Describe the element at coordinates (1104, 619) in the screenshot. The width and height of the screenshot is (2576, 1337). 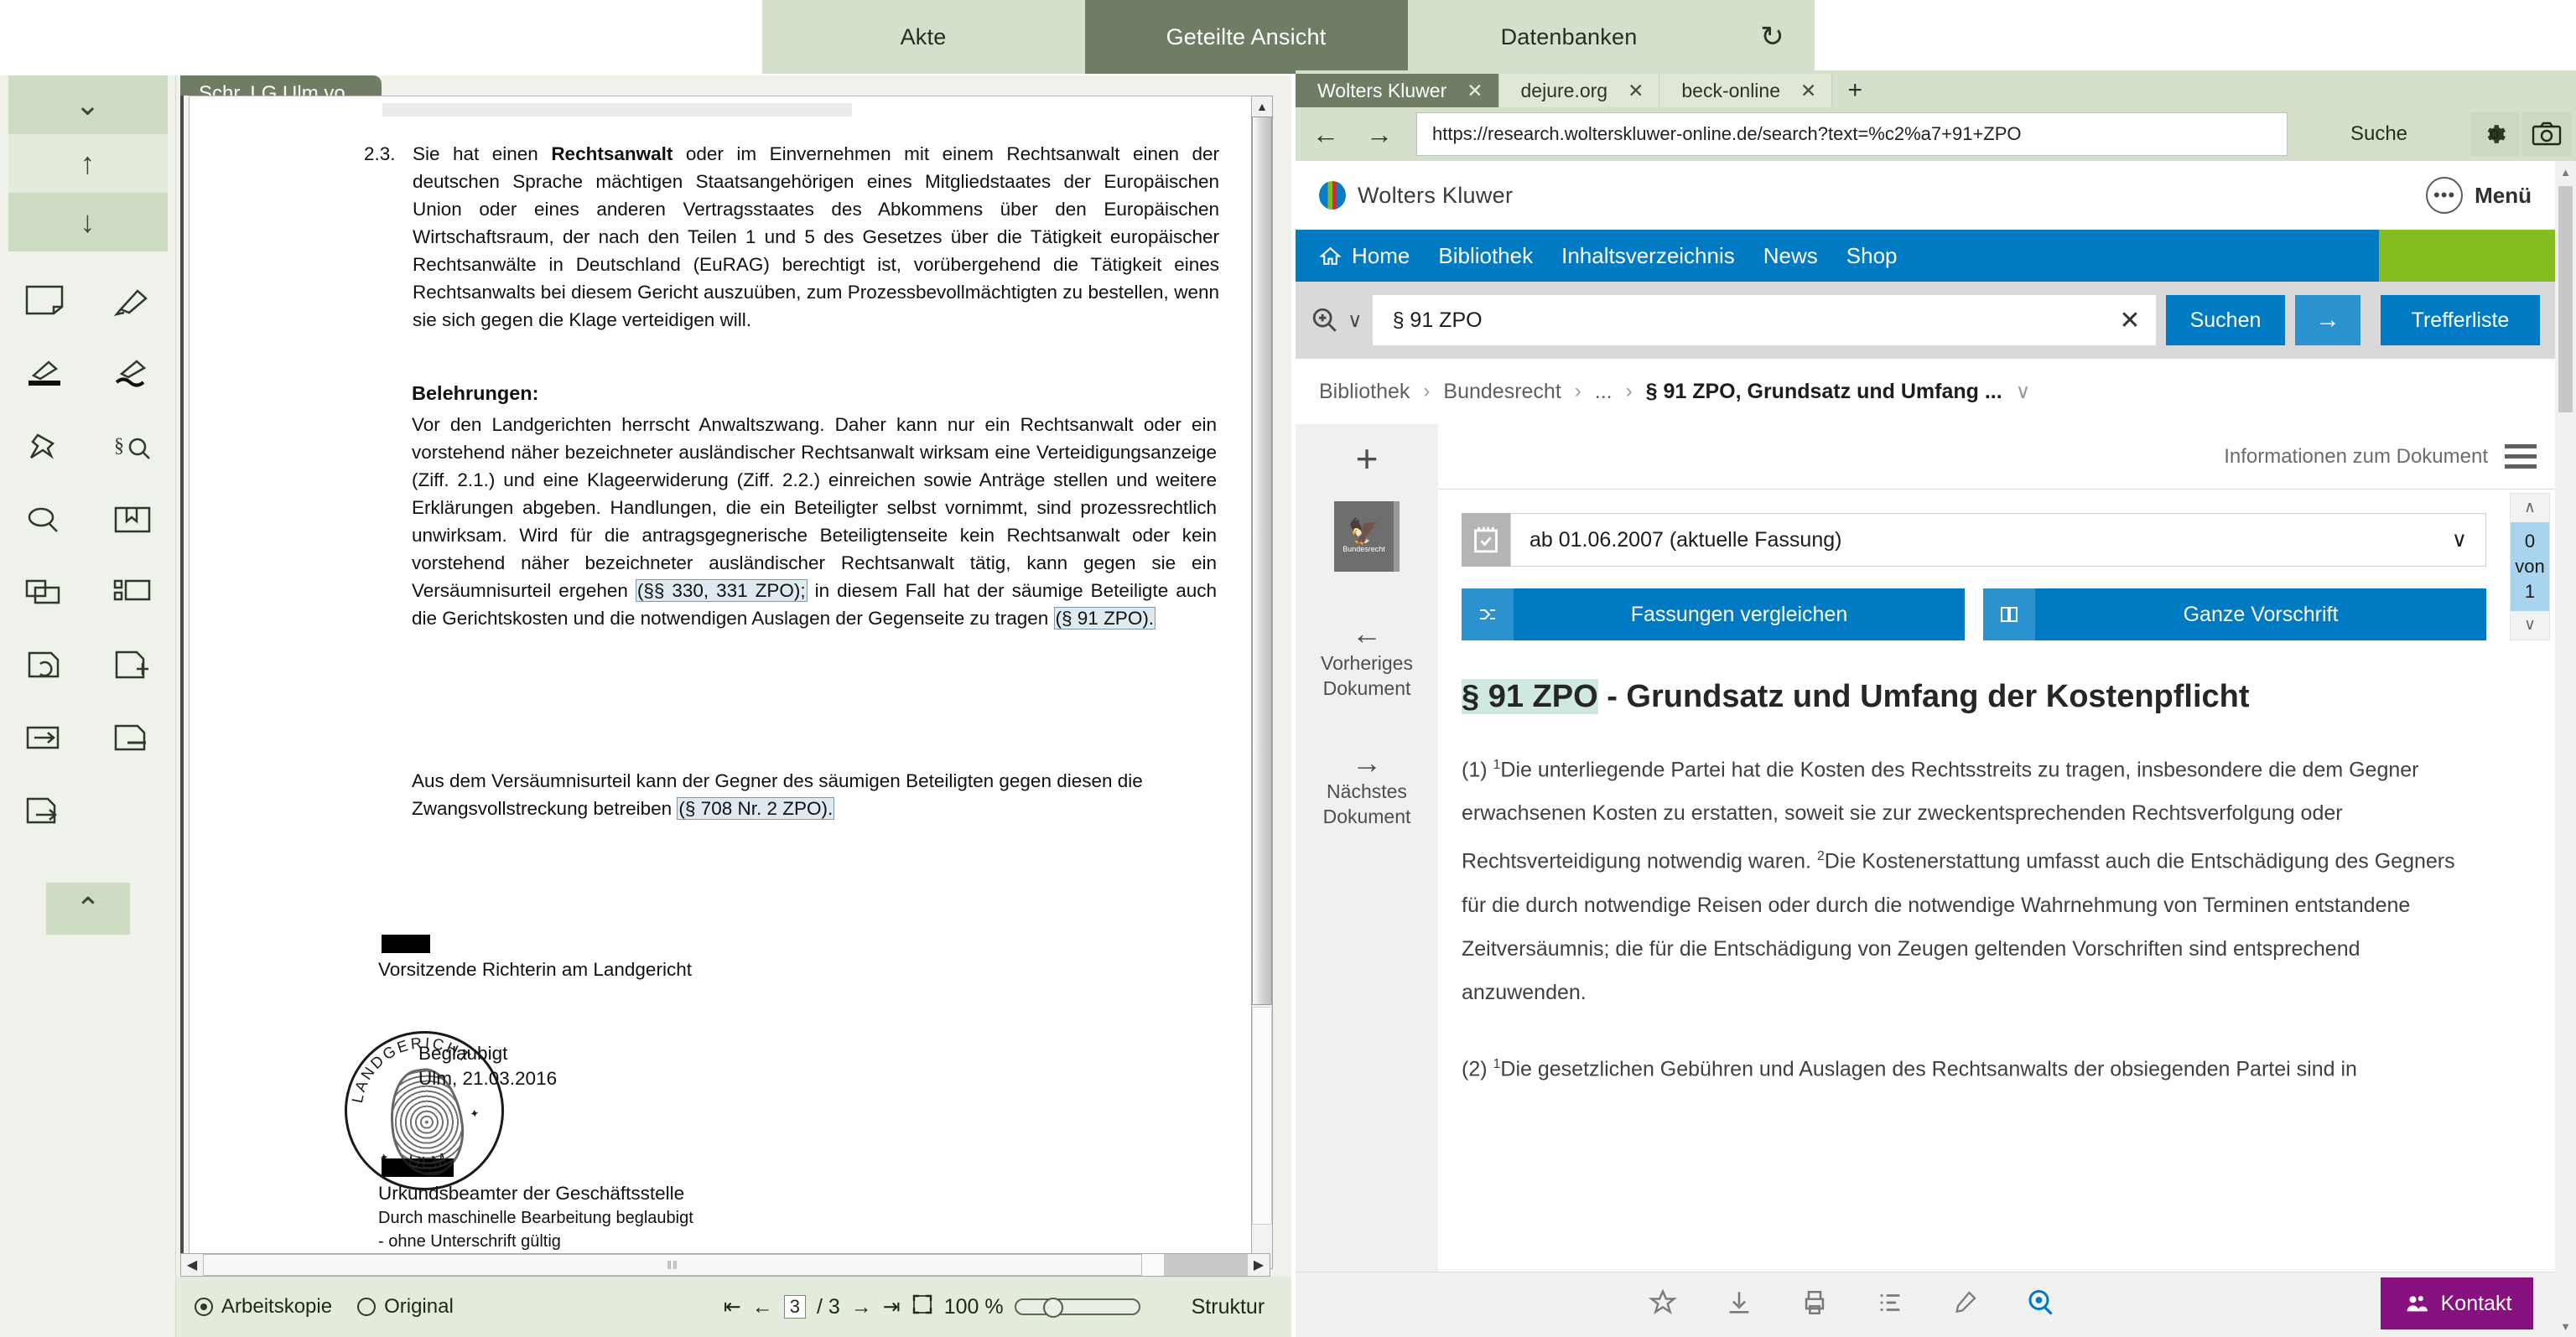
I see `pdf-citation-91-zpo: (§ 91 ZPO).` at that location.